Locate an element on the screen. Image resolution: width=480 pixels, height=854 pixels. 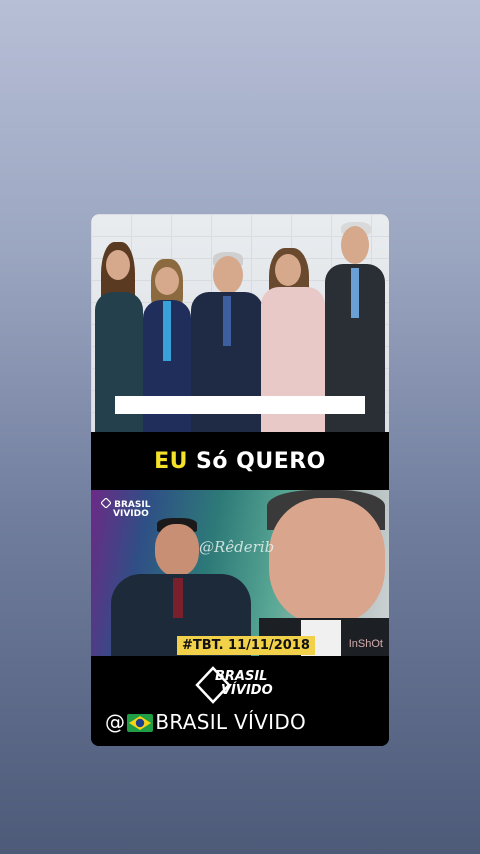
logo-small-line2: VIVIDO is located at coordinates (131, 514).